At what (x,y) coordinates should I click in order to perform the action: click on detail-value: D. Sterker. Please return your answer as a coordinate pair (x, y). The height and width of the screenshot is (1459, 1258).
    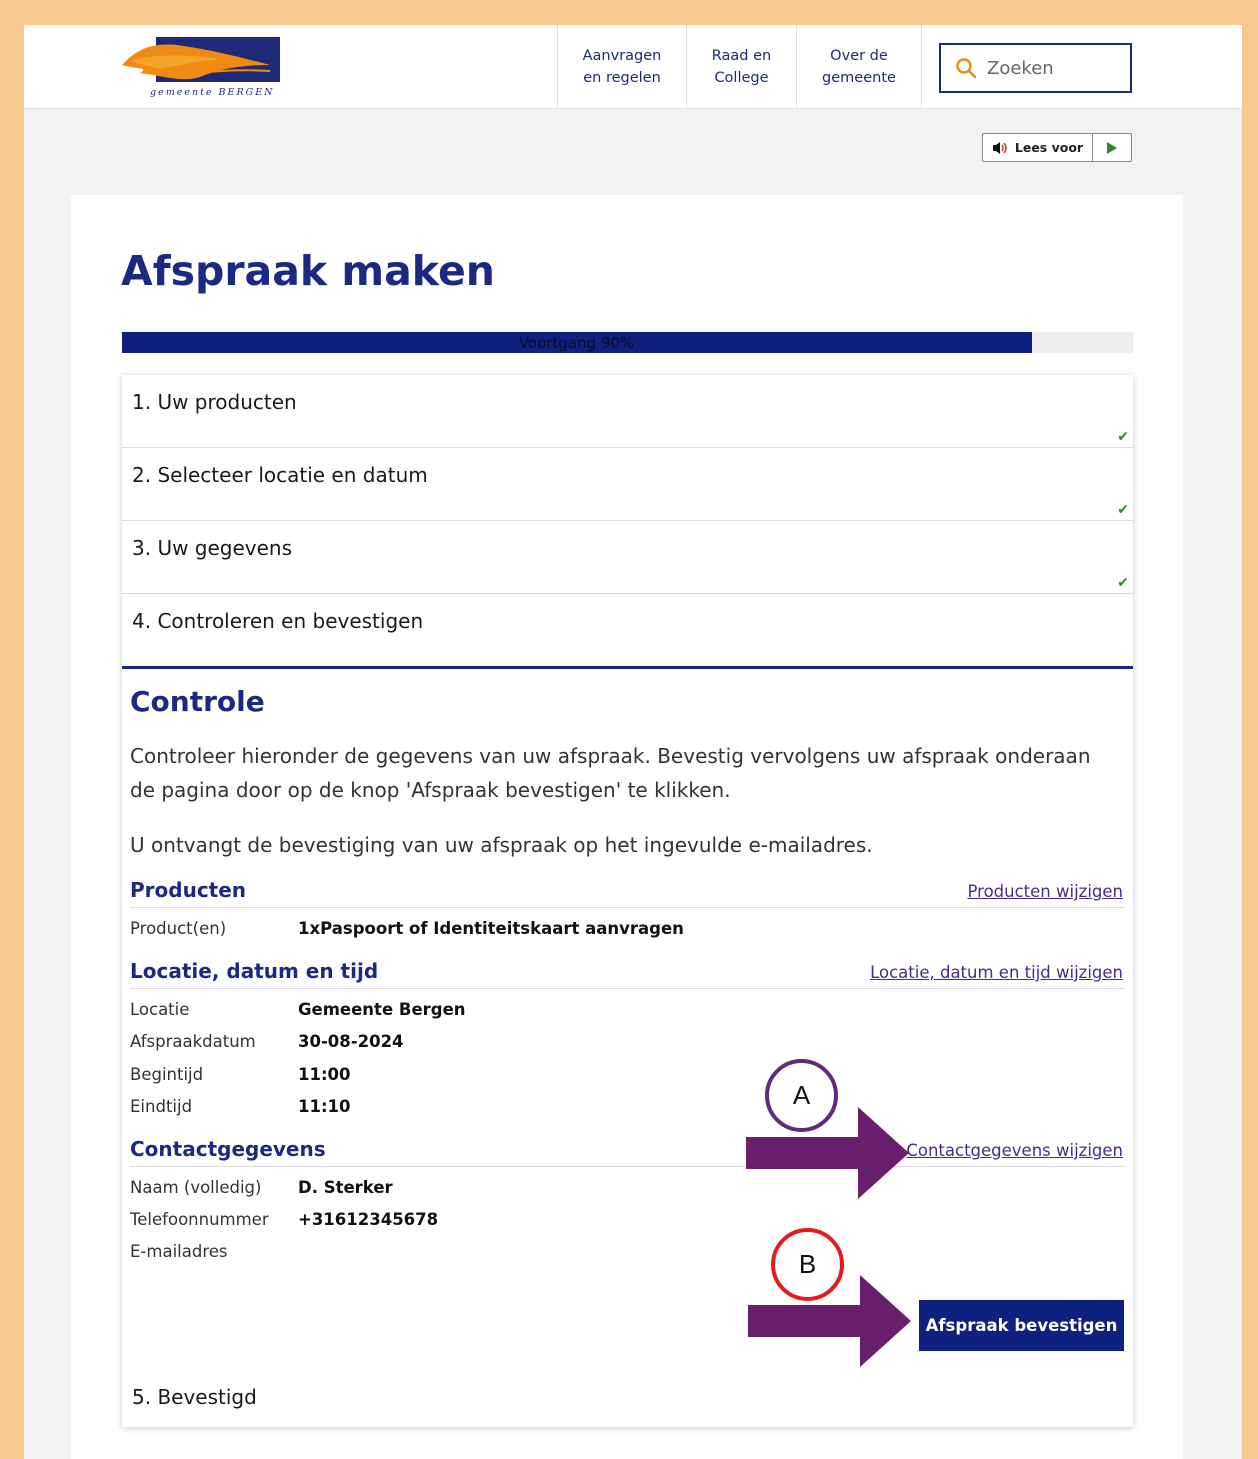
    Looking at the image, I should click on (345, 1187).